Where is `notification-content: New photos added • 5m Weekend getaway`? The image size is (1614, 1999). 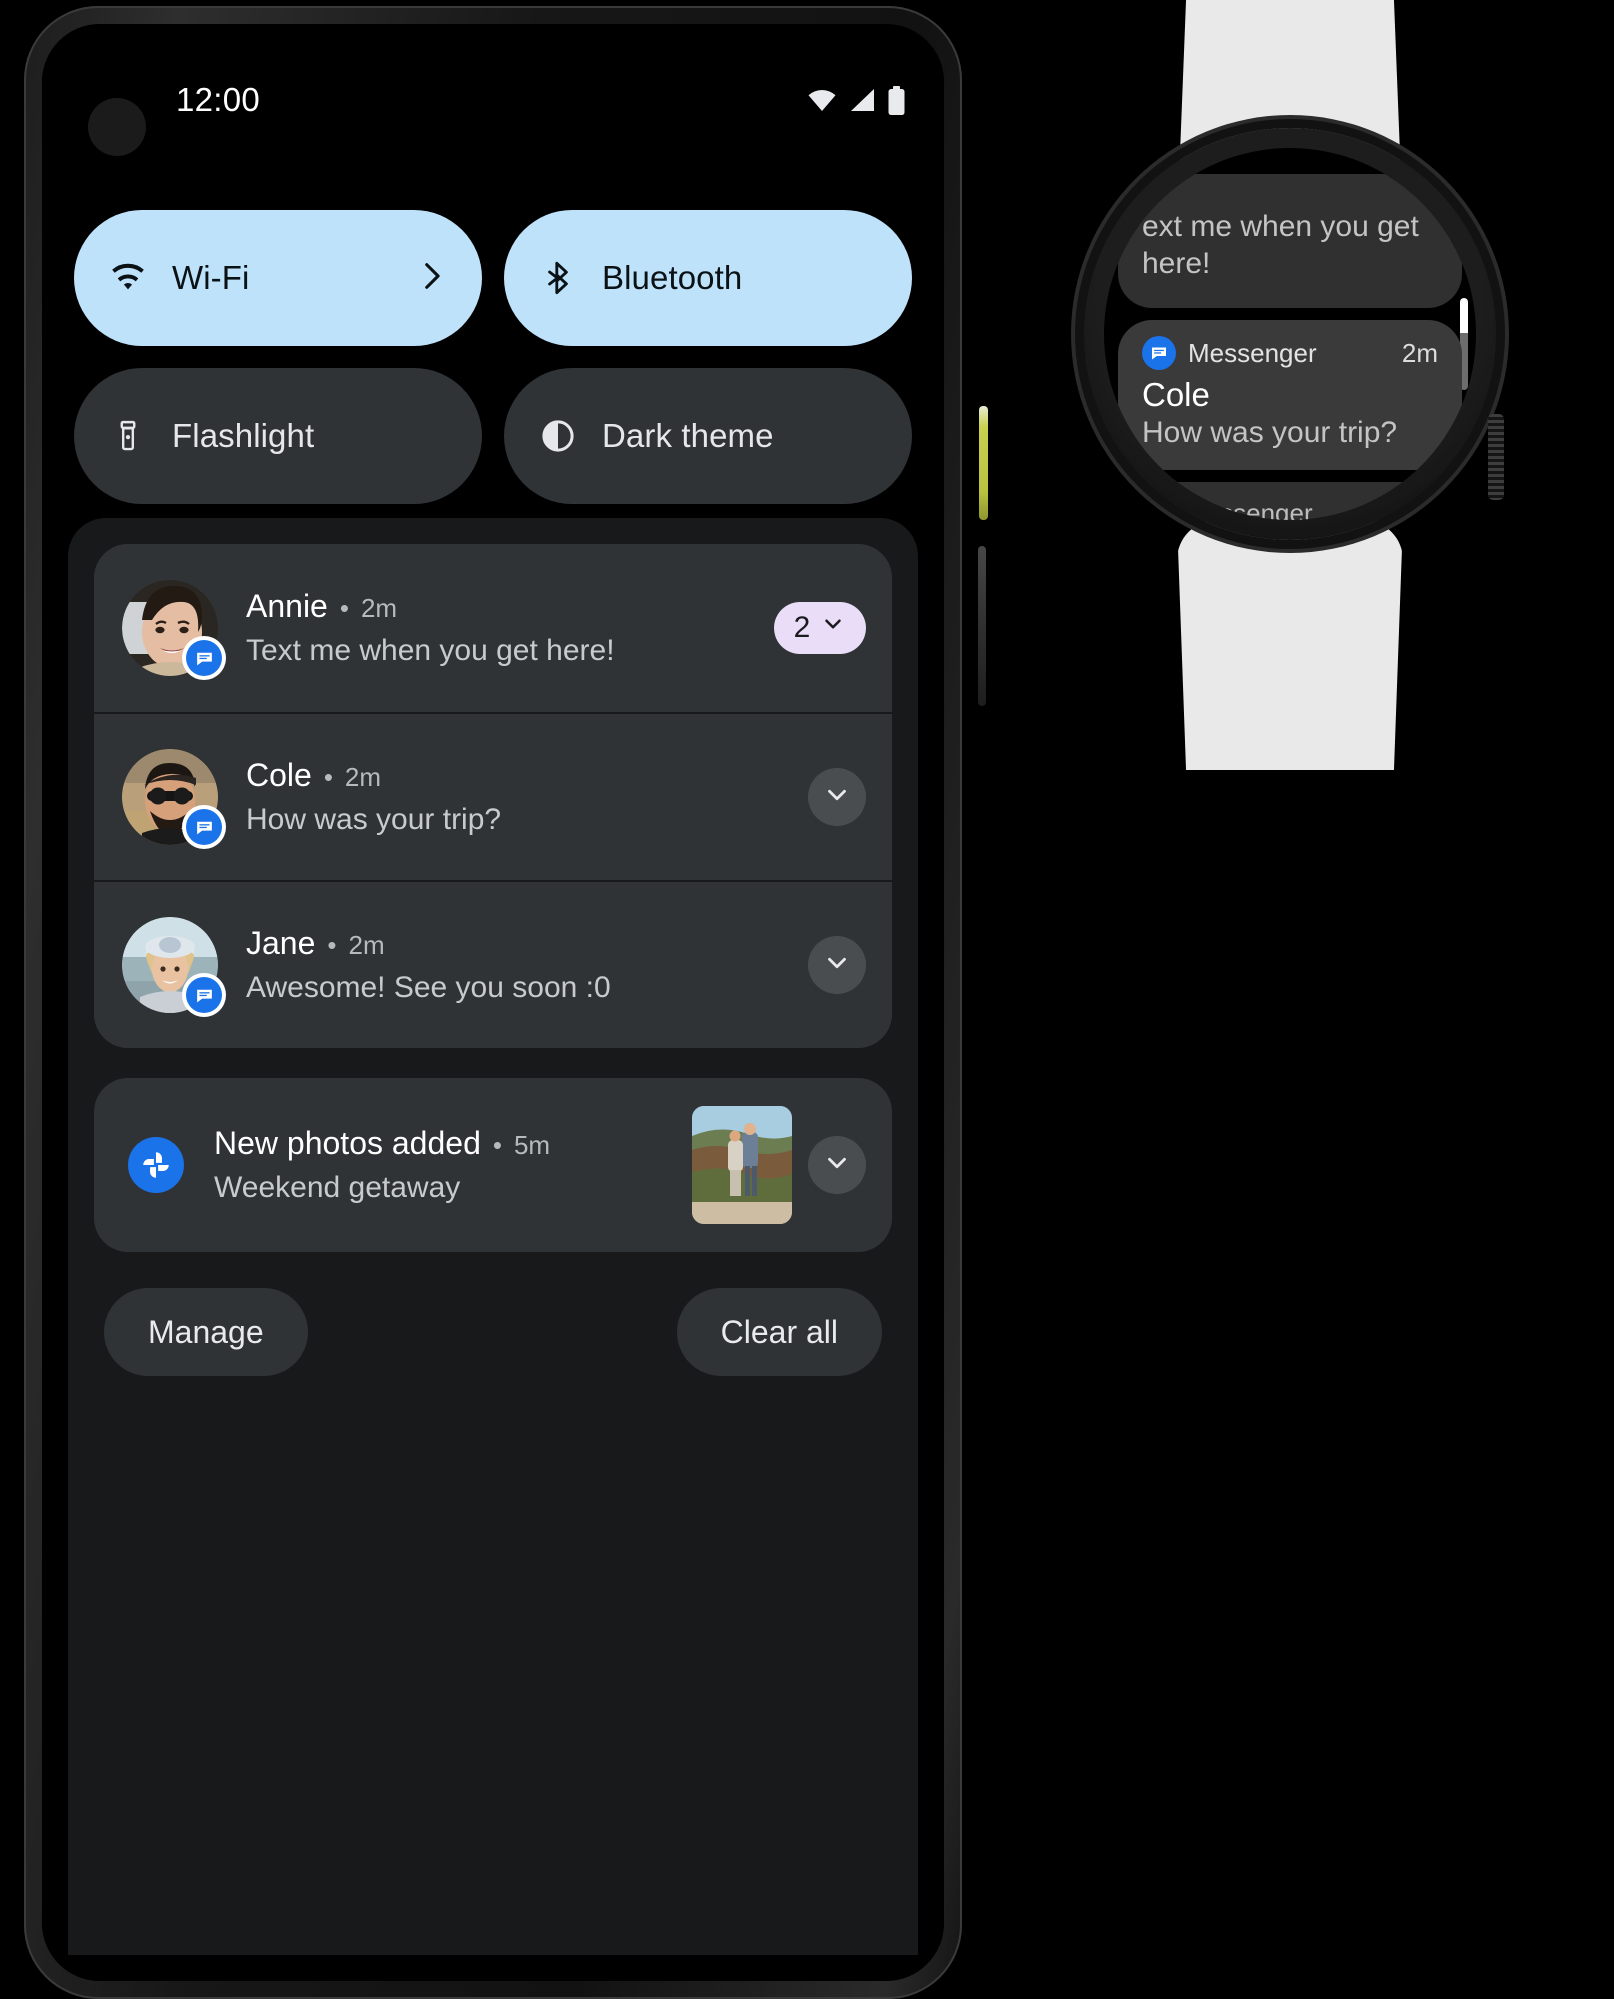 notification-content: New photos added • 5m Weekend getaway is located at coordinates (445, 1165).